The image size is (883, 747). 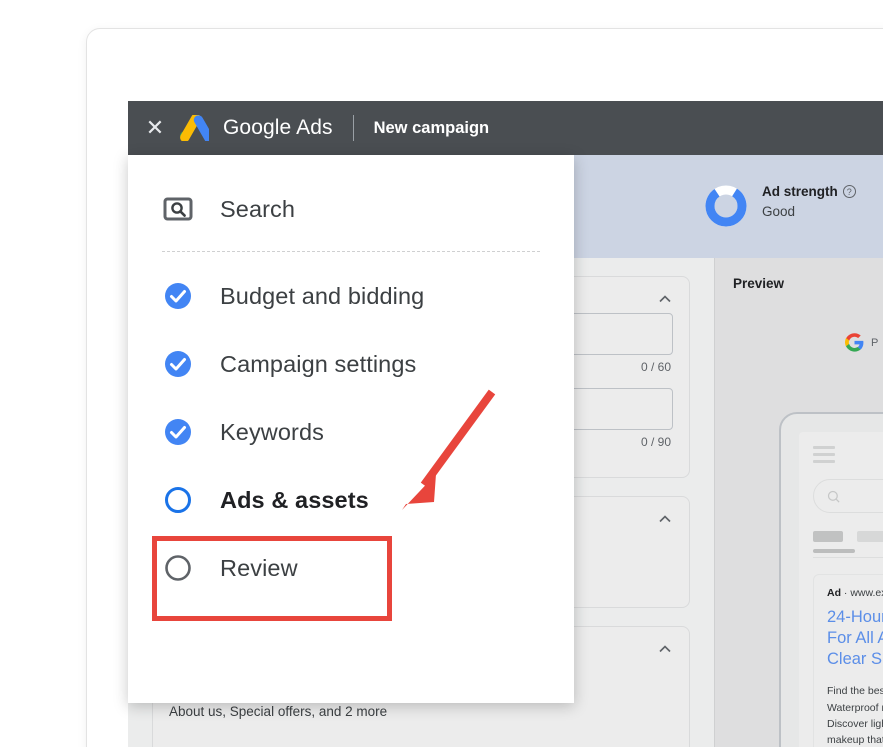 I want to click on sidebar-item-review: Review, so click(x=351, y=568).